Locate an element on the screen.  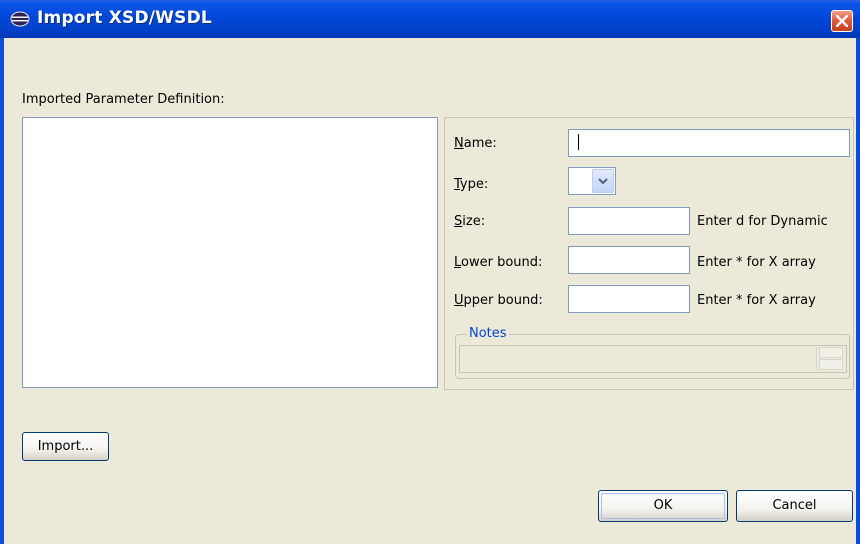
type-select is located at coordinates (592, 181).